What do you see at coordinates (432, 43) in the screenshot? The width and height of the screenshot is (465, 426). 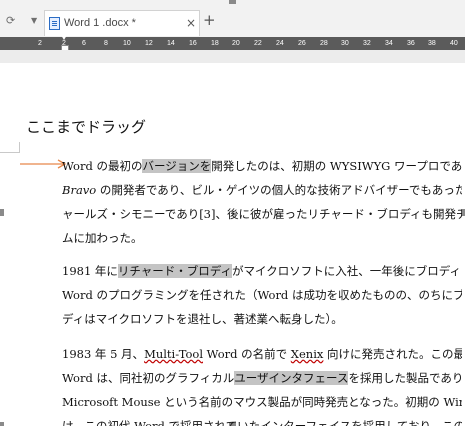 I see `ruler-tick: 38` at bounding box center [432, 43].